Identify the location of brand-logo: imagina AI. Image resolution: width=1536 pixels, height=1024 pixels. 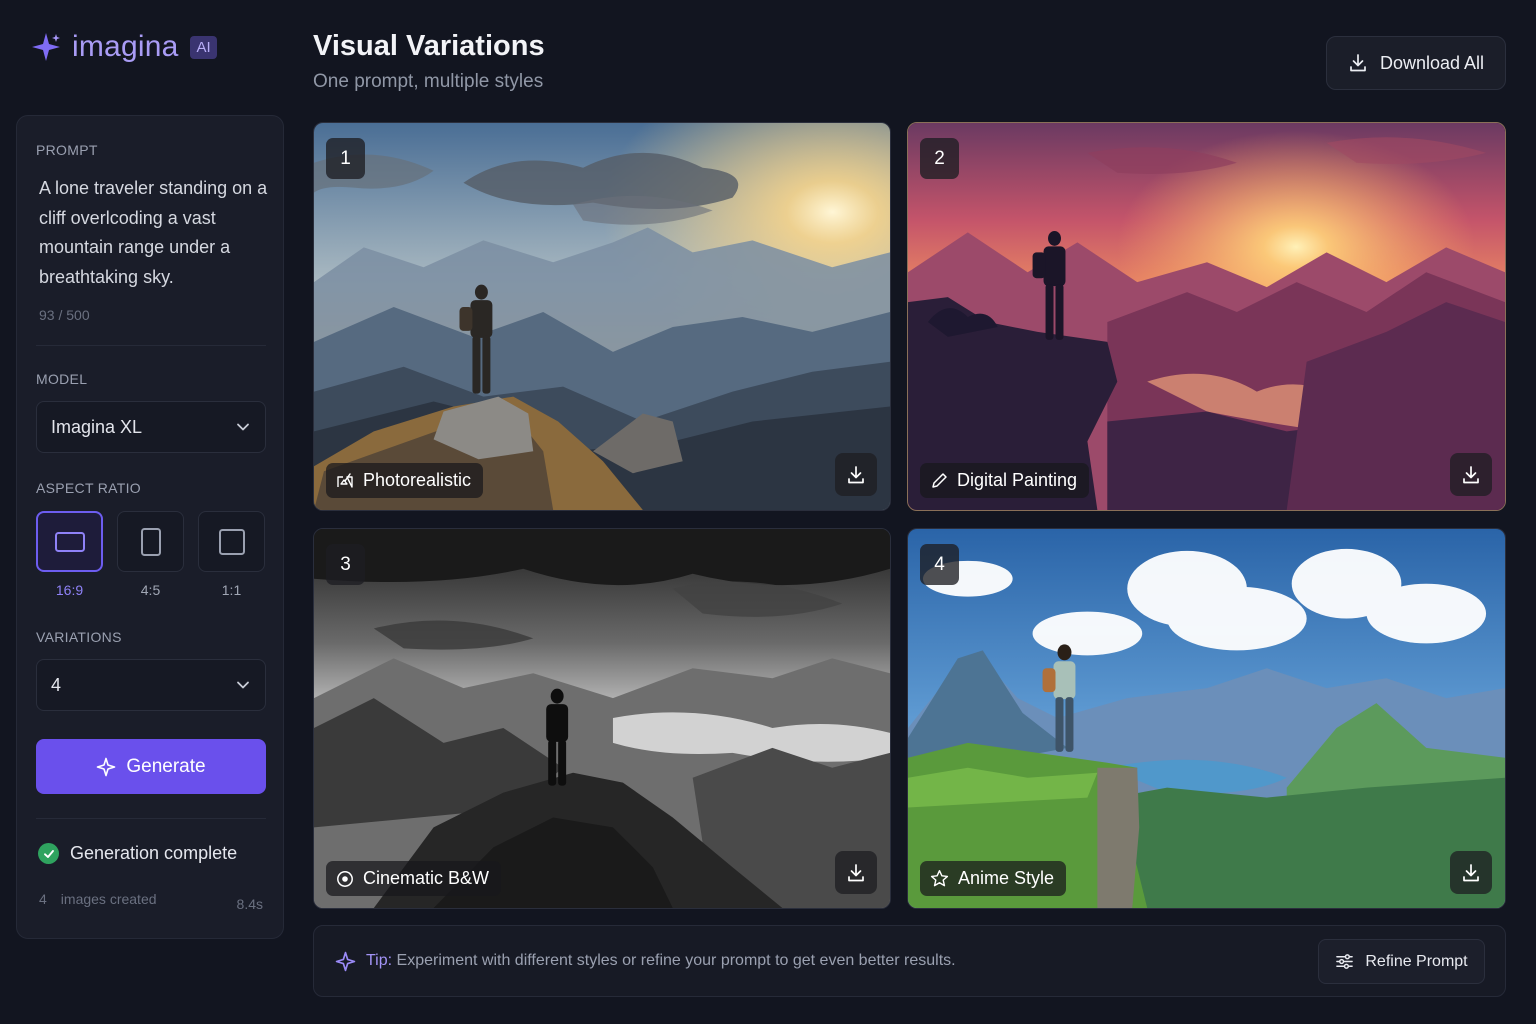
(123, 47).